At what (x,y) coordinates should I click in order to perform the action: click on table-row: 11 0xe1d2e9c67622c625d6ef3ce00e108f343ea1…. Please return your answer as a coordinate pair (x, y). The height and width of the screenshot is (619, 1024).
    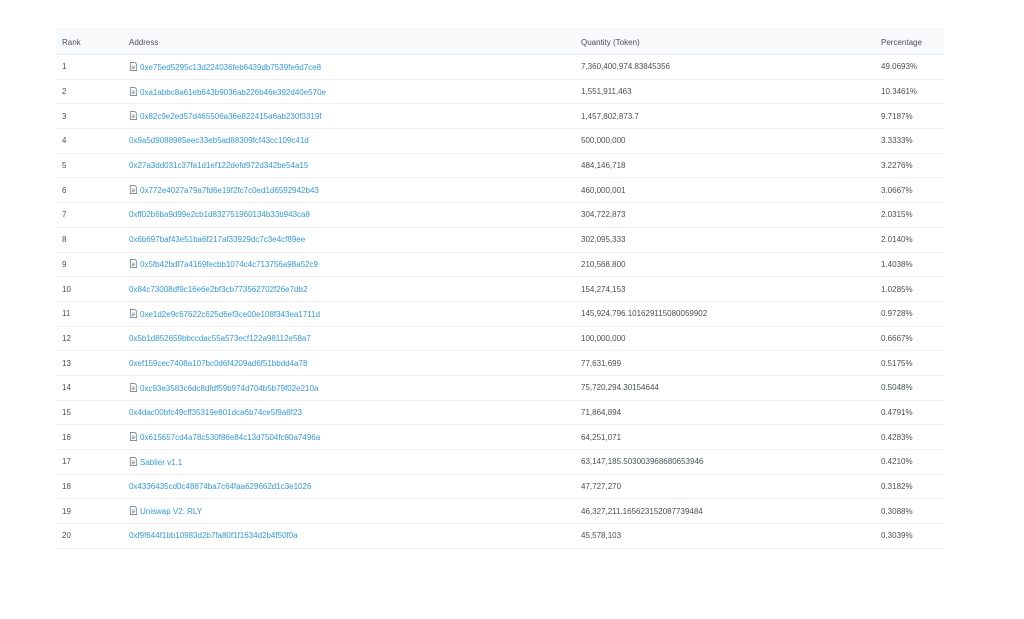
    Looking at the image, I should click on (500, 314).